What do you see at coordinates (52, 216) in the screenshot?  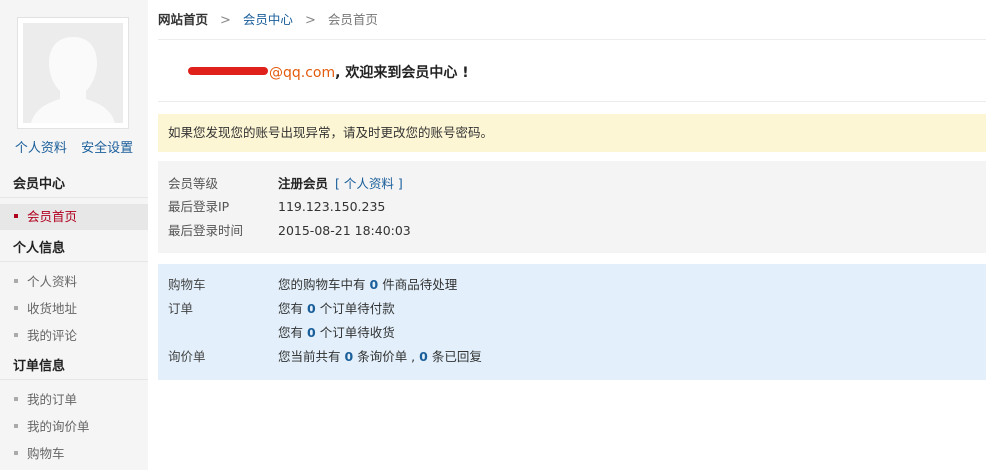 I see `sidebar-item-label: 会员首页` at bounding box center [52, 216].